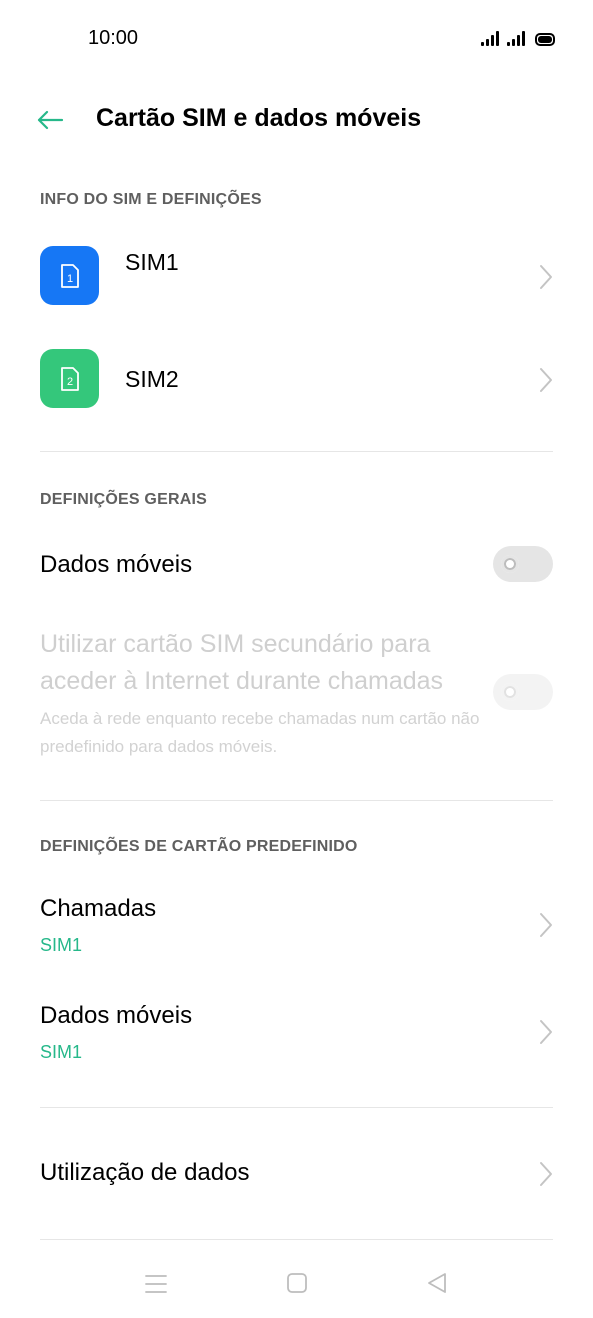 The image size is (593, 1318). Describe the element at coordinates (113, 38) in the screenshot. I see `status-time: 10:00` at that location.